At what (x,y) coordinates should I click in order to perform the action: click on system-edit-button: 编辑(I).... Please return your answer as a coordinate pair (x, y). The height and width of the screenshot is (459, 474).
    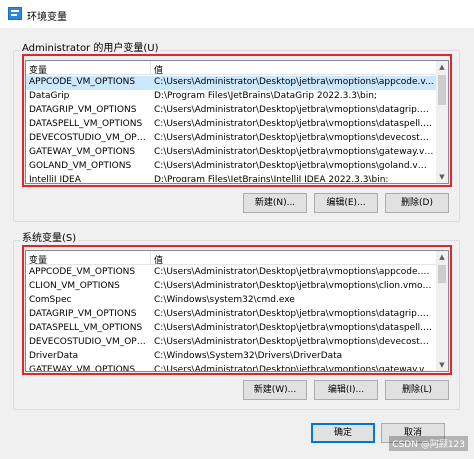
    Looking at the image, I should click on (346, 390).